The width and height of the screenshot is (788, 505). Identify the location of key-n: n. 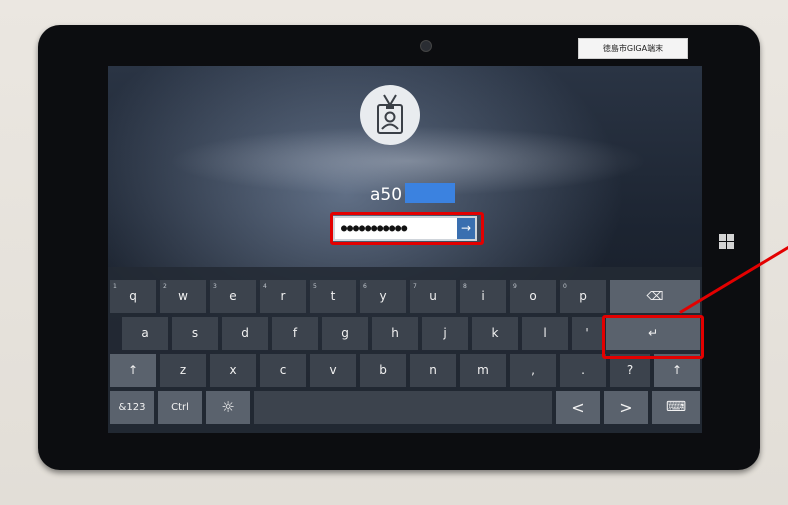
(433, 370).